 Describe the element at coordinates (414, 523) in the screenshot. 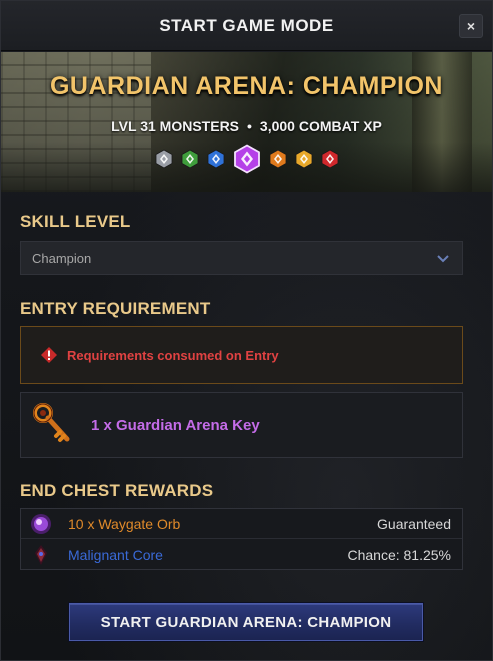

I see `reward-status: Guaranteed` at that location.